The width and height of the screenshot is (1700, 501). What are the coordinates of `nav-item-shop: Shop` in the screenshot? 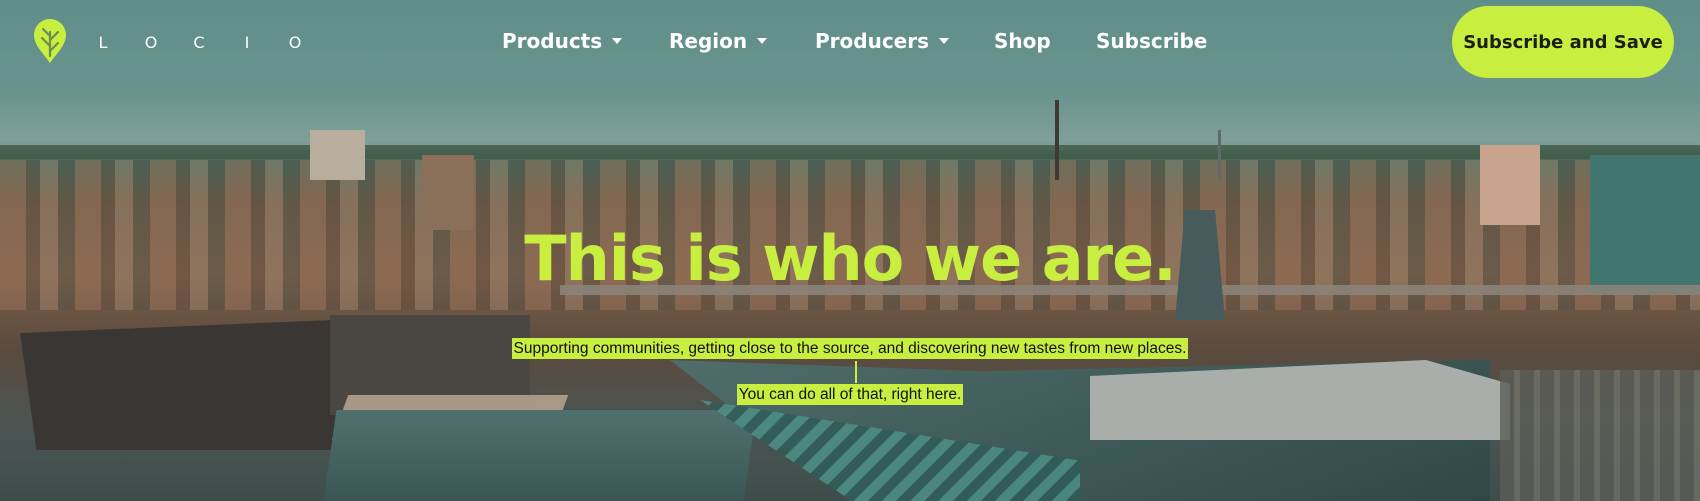 It's located at (1022, 41).